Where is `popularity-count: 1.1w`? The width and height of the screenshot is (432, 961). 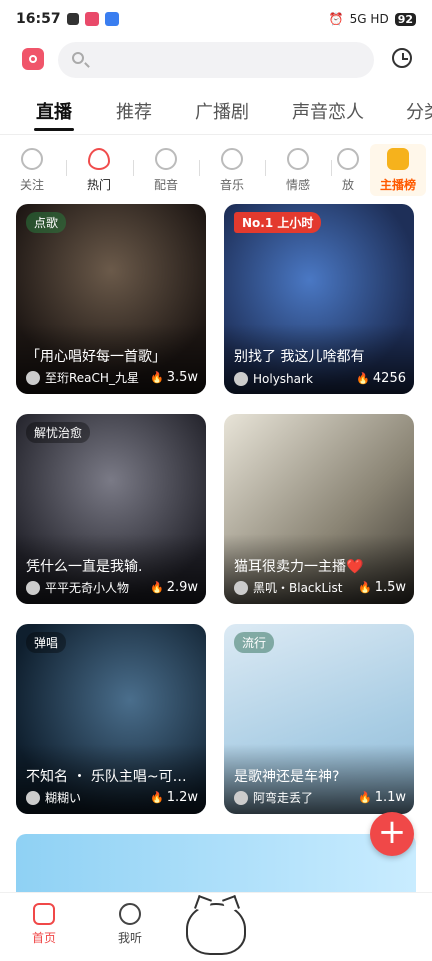 popularity-count: 1.1w is located at coordinates (390, 797).